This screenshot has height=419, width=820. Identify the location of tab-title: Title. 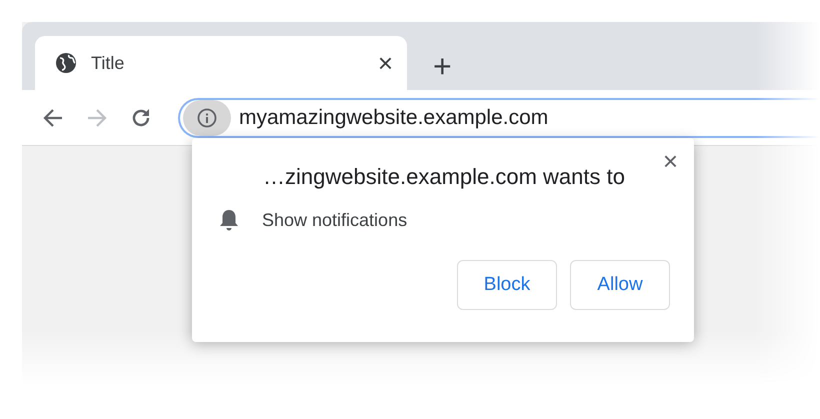
(108, 63).